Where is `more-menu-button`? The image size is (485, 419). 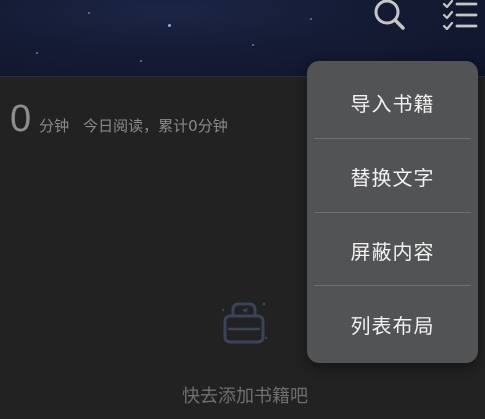
more-menu-button is located at coordinates (460, 15).